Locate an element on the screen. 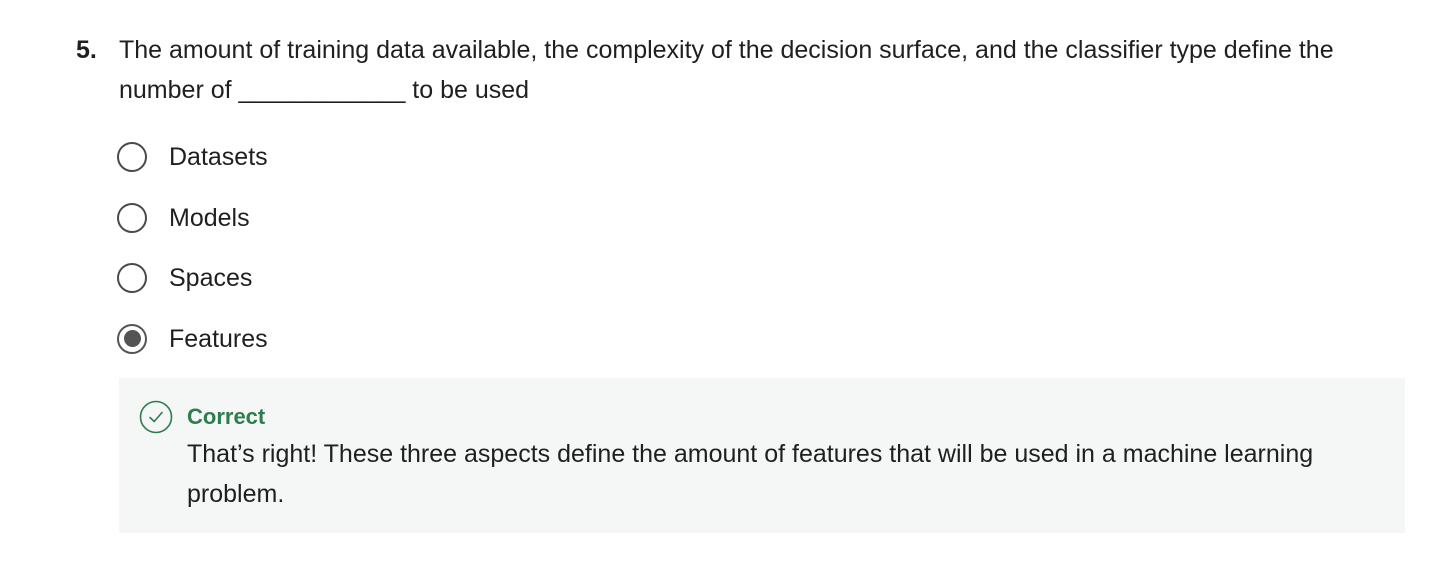 The width and height of the screenshot is (1454, 568). answer-options: Datasets Models Spaces Features is located at coordinates (192, 258).